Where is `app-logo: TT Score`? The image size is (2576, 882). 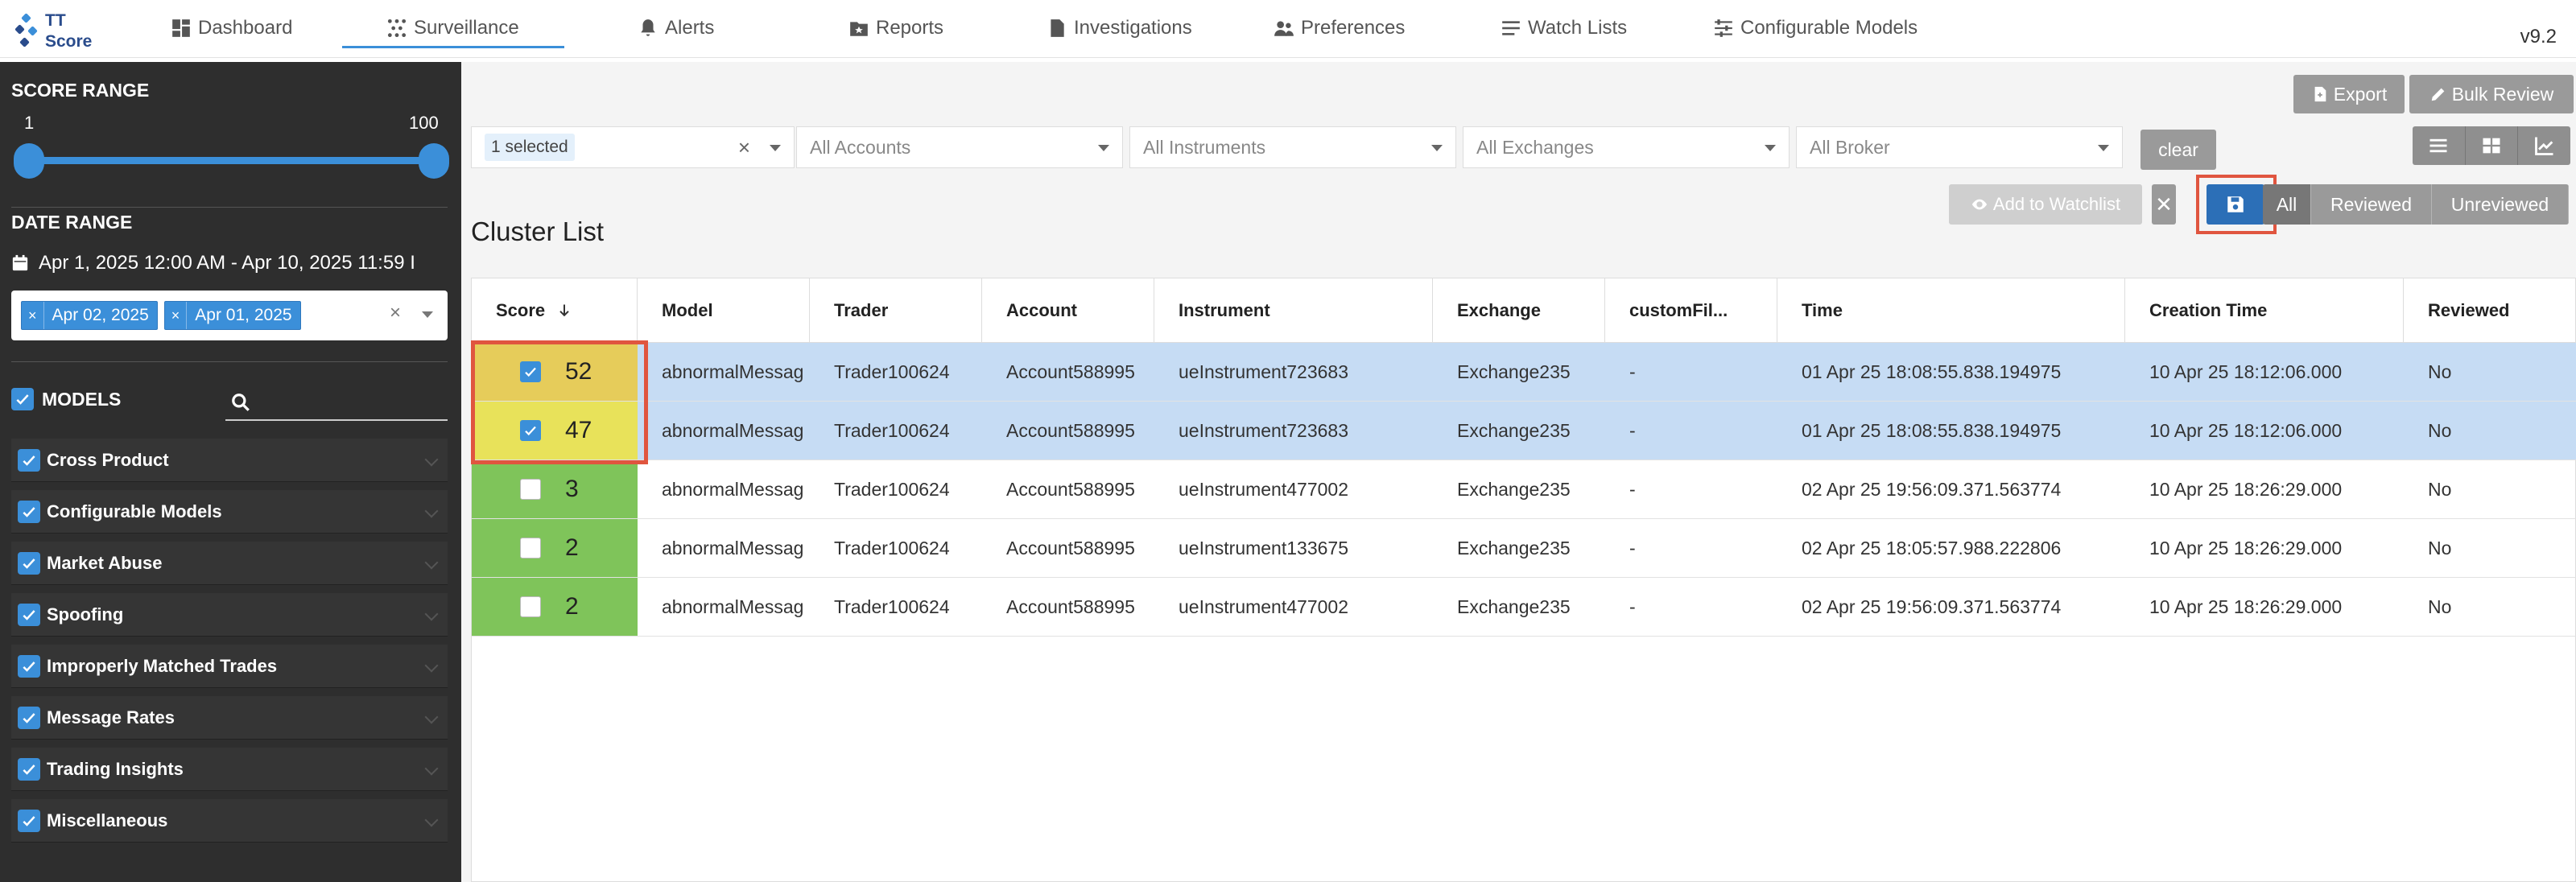
app-logo: TT Score is located at coordinates (55, 32).